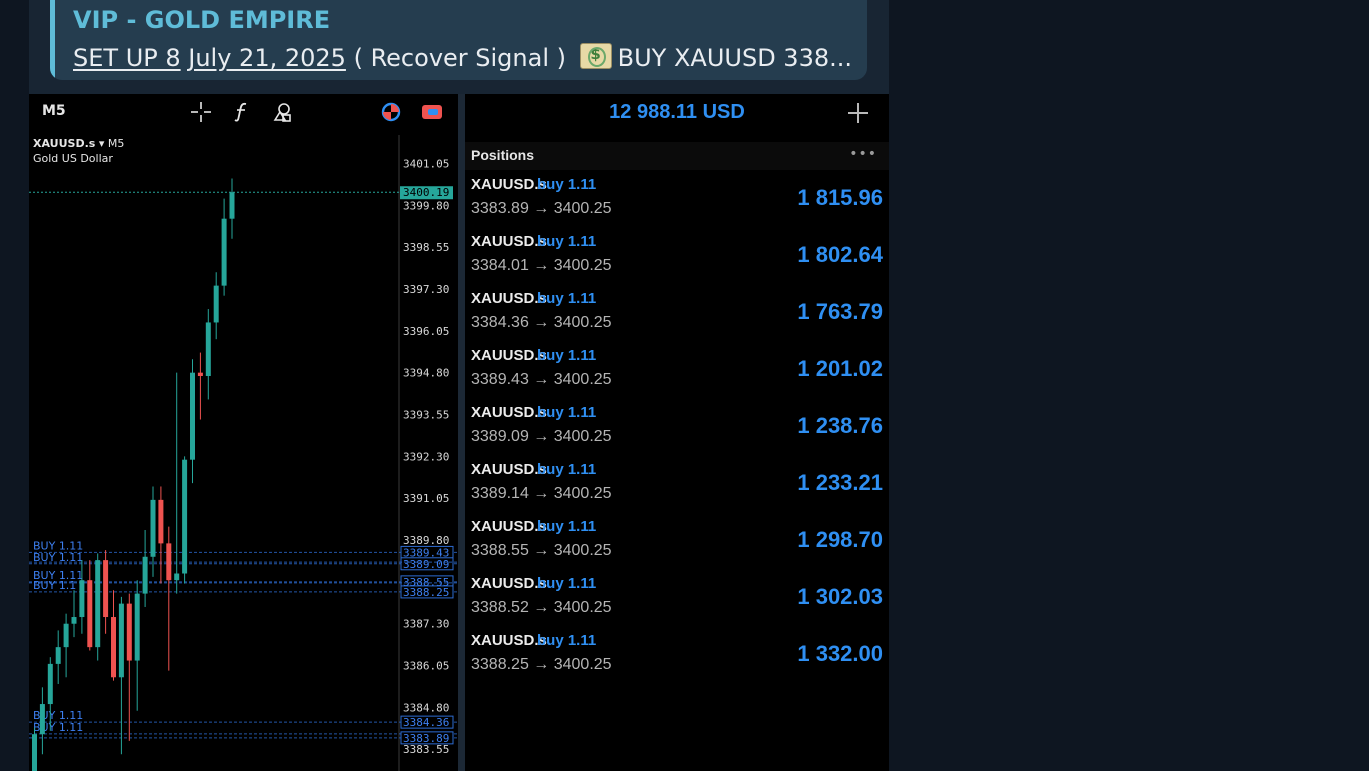 The image size is (1369, 771). What do you see at coordinates (202, 20) in the screenshot?
I see `reply-channel-title: VIP - GOLD EMPIRE` at bounding box center [202, 20].